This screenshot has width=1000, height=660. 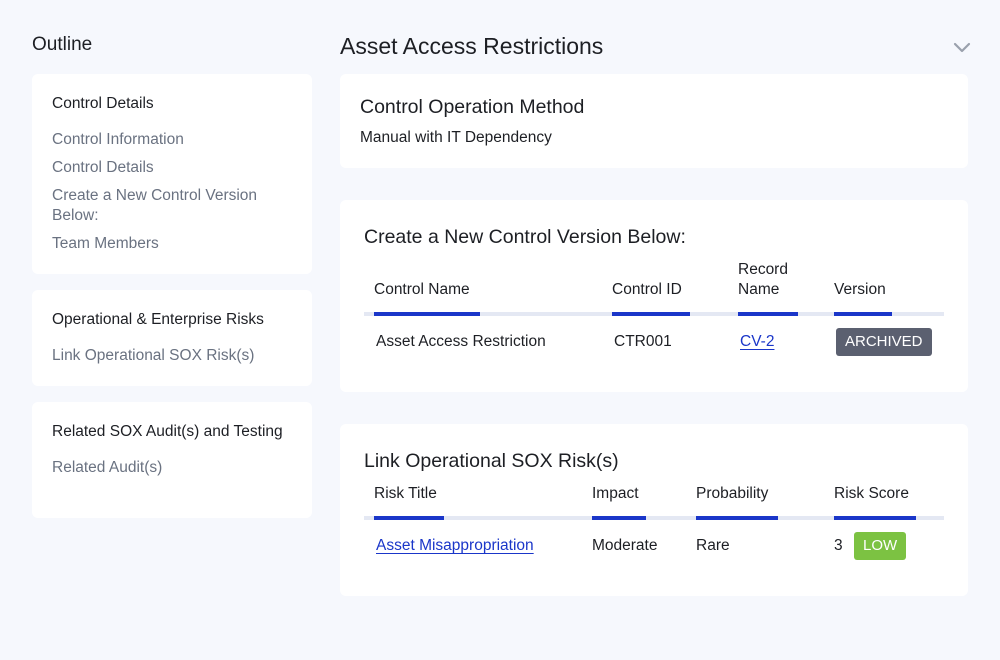 What do you see at coordinates (838, 545) in the screenshot?
I see `cell-risk-score: 3` at bounding box center [838, 545].